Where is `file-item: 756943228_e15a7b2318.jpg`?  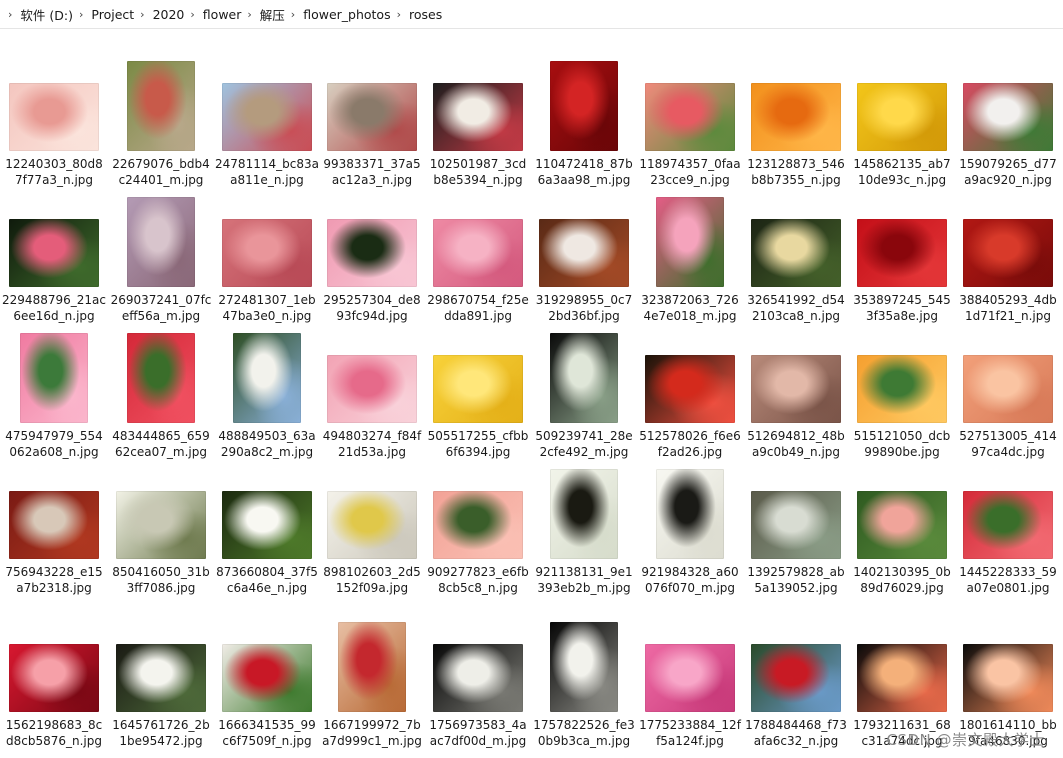
file-item: 756943228_e15a7b2318.jpg is located at coordinates (54, 523).